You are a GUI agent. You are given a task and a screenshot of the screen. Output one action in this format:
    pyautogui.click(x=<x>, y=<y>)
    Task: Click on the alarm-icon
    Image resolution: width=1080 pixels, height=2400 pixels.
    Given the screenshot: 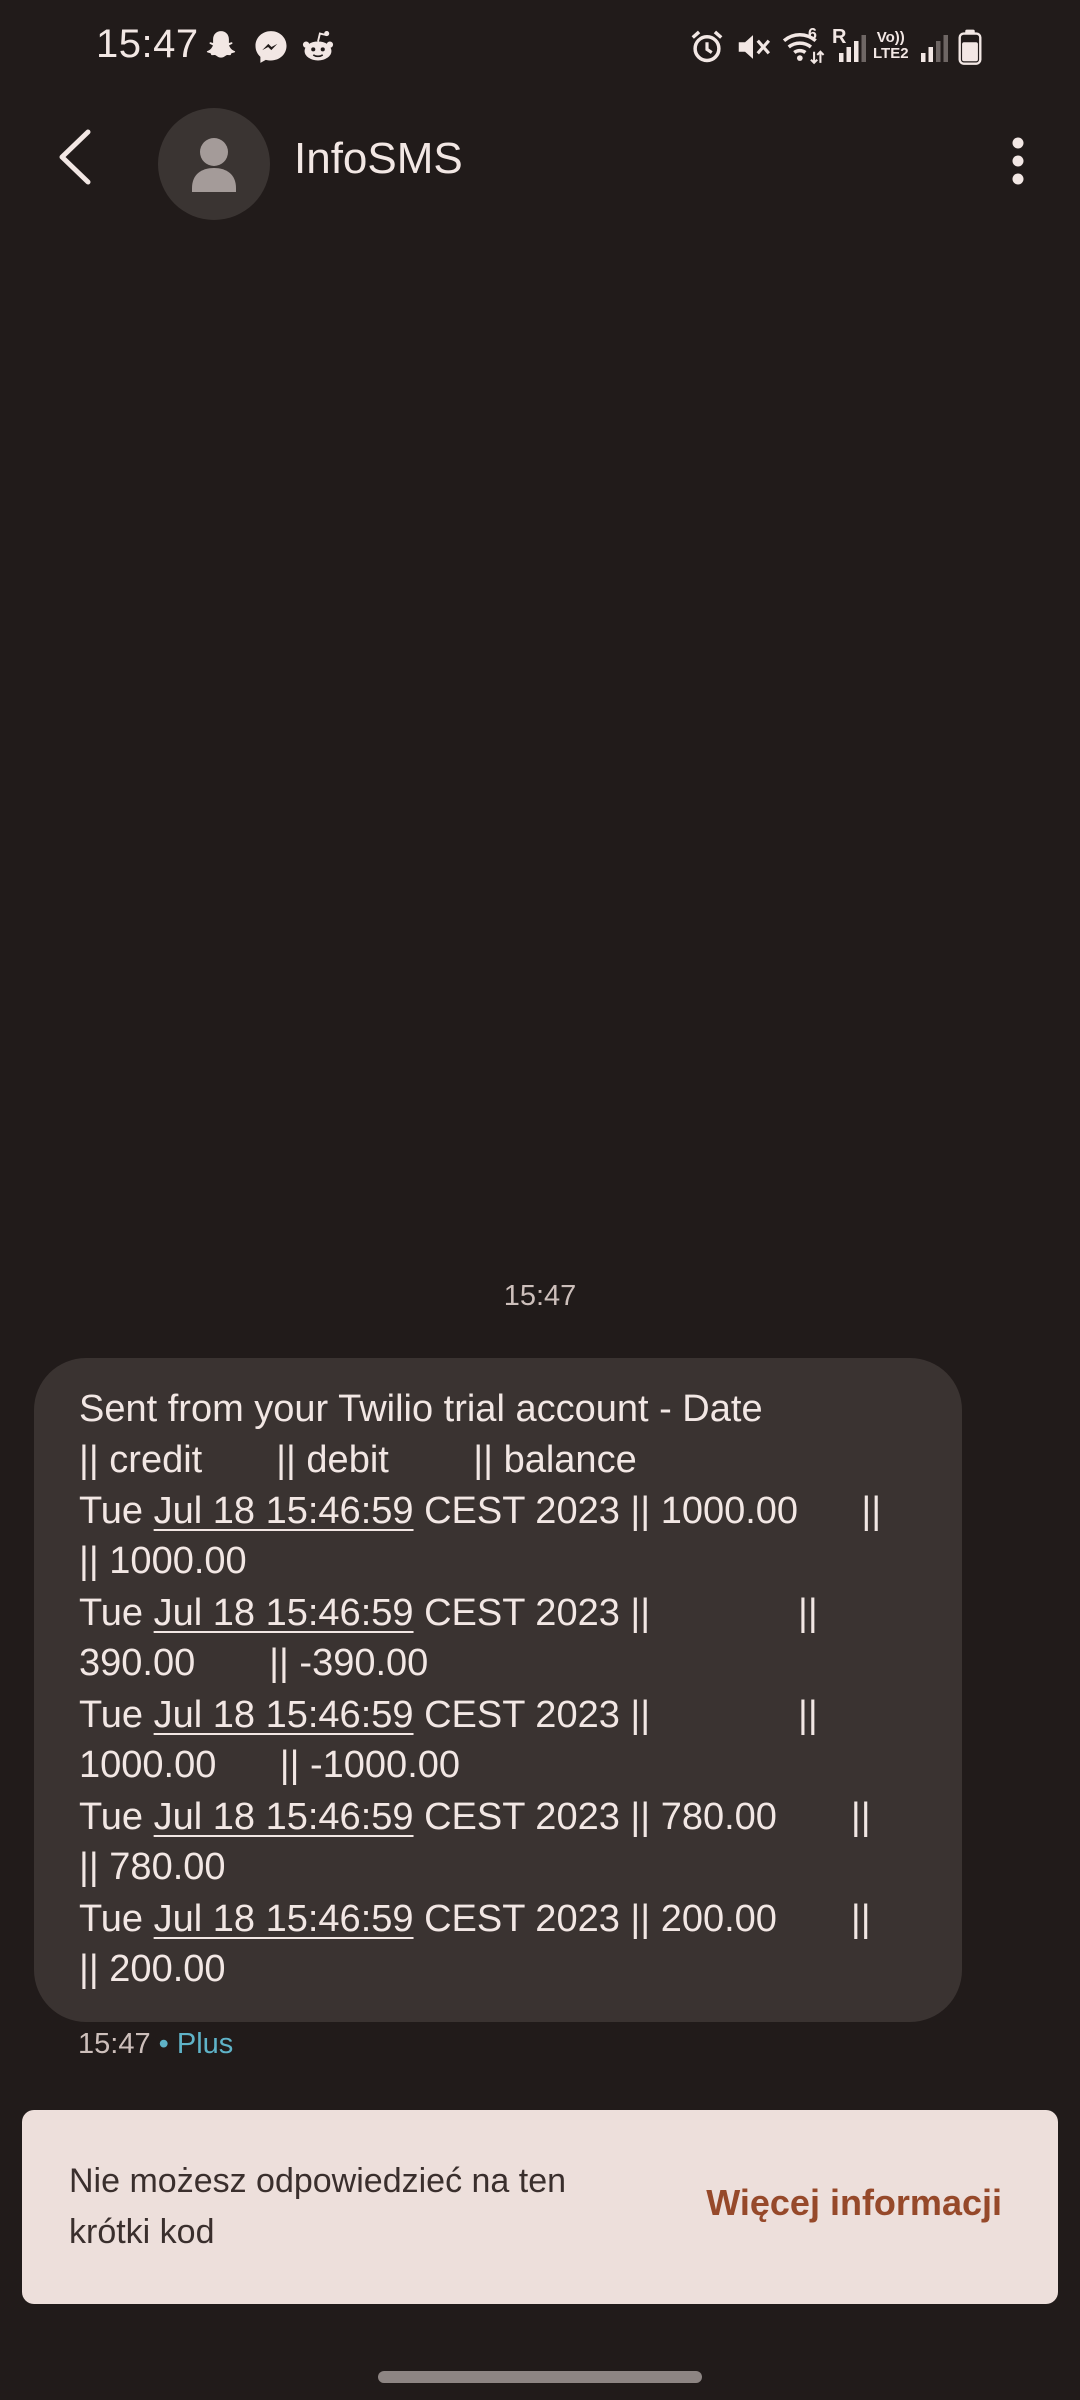 What is the action you would take?
    pyautogui.click(x=707, y=46)
    